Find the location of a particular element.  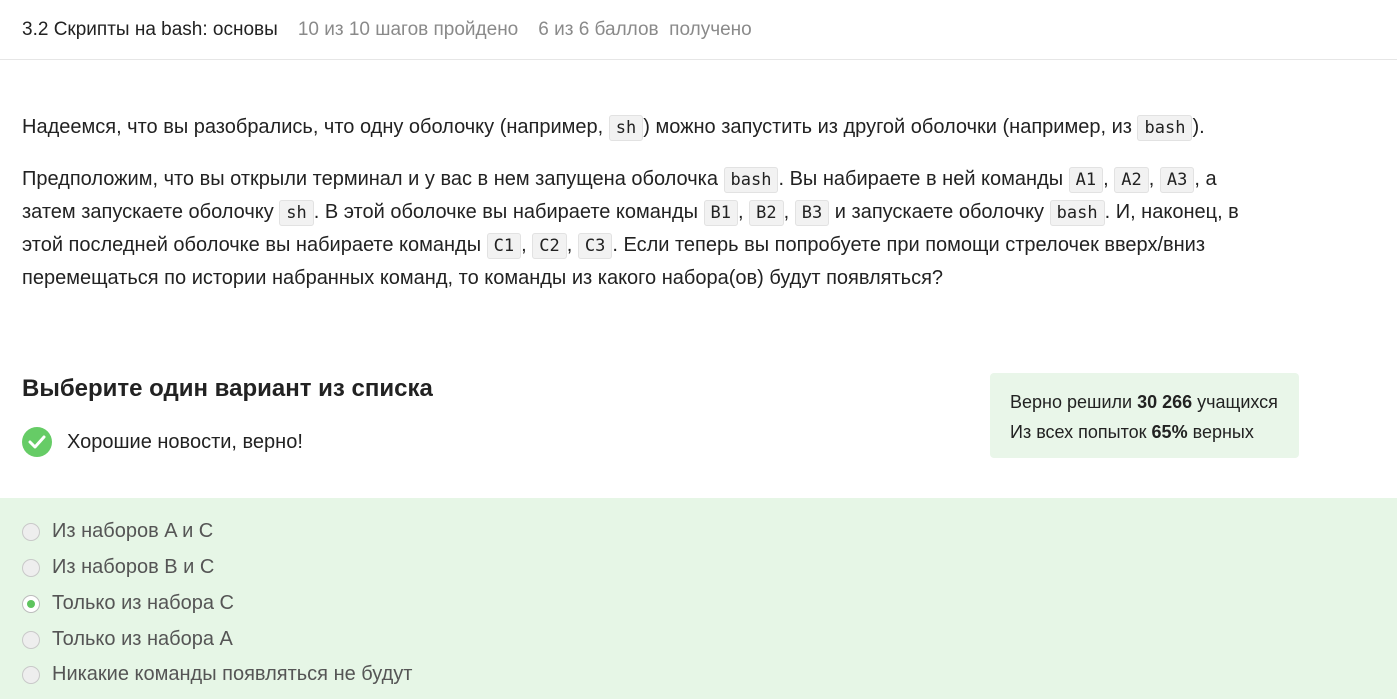

option-label: Только из набора C is located at coordinates (143, 603).